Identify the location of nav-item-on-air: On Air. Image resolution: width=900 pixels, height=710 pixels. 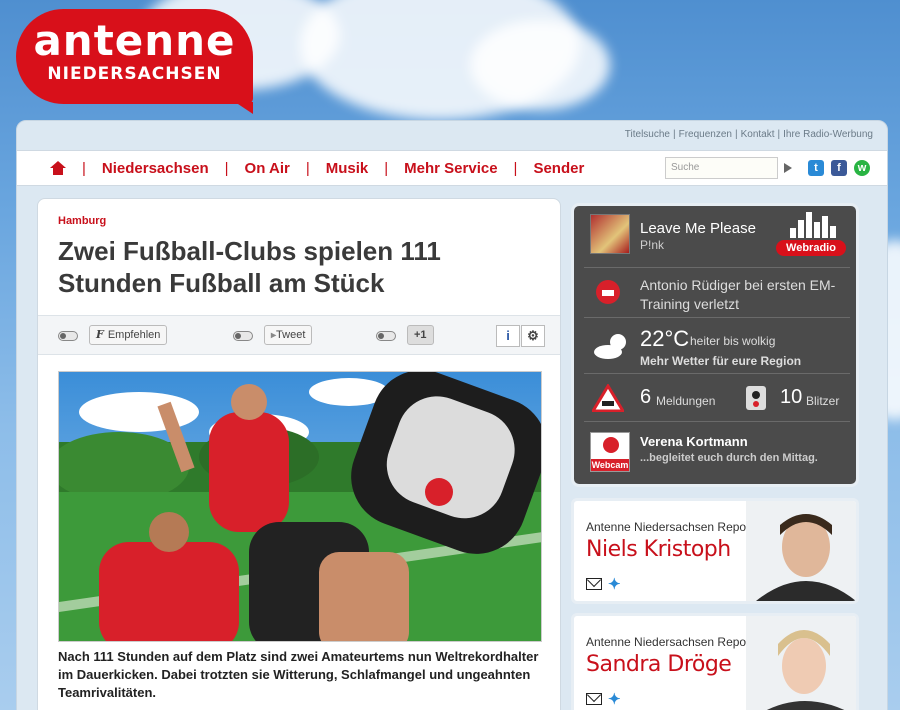
(267, 168).